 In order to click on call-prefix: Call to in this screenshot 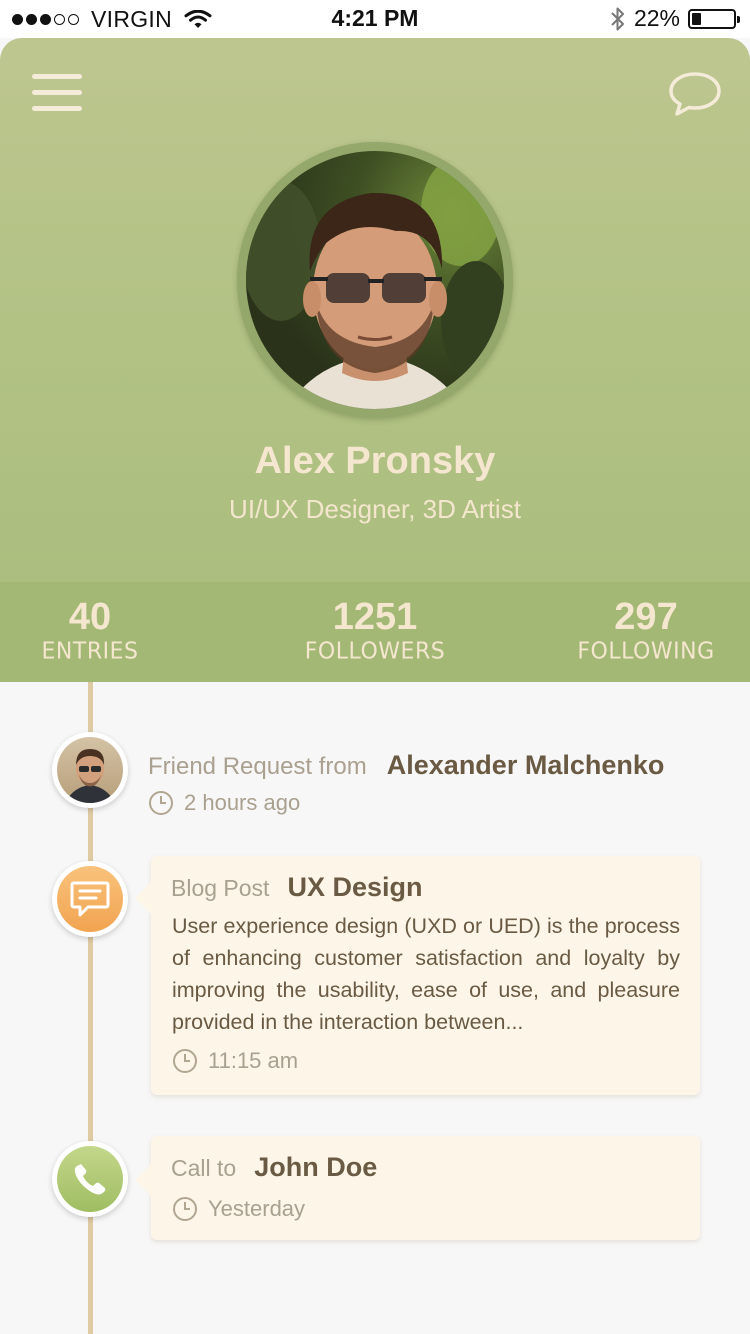, I will do `click(204, 1168)`.